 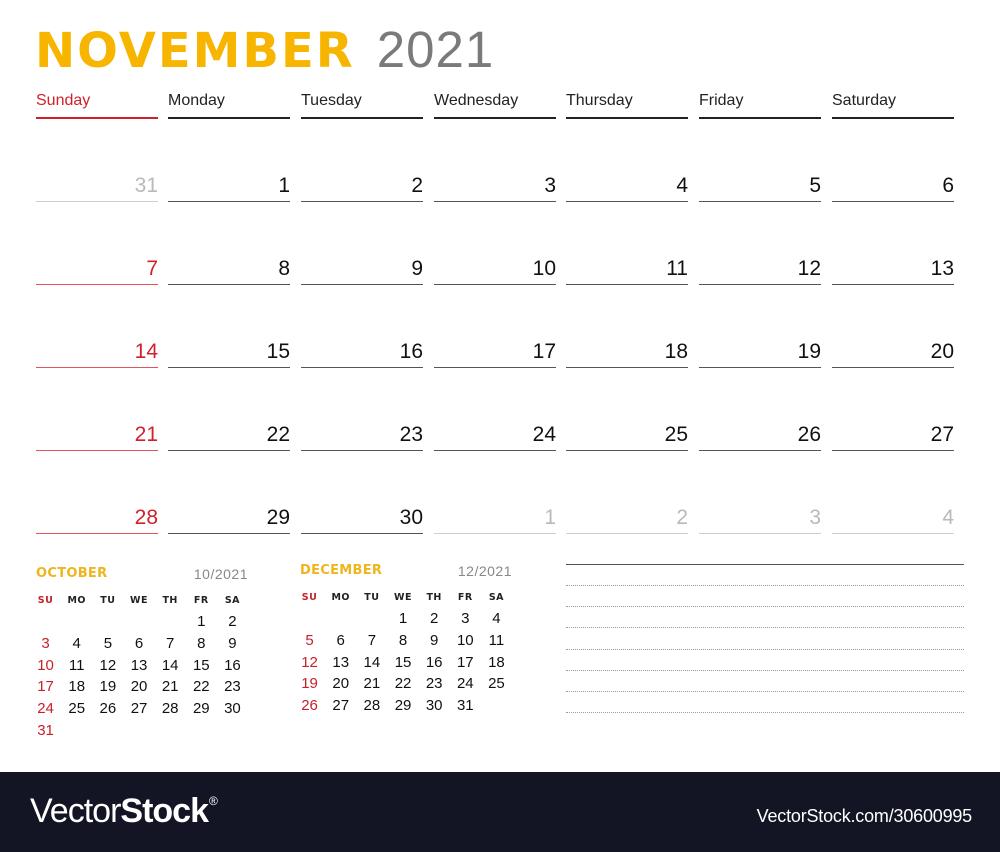 What do you see at coordinates (627, 353) in the screenshot?
I see `day-cell: 18` at bounding box center [627, 353].